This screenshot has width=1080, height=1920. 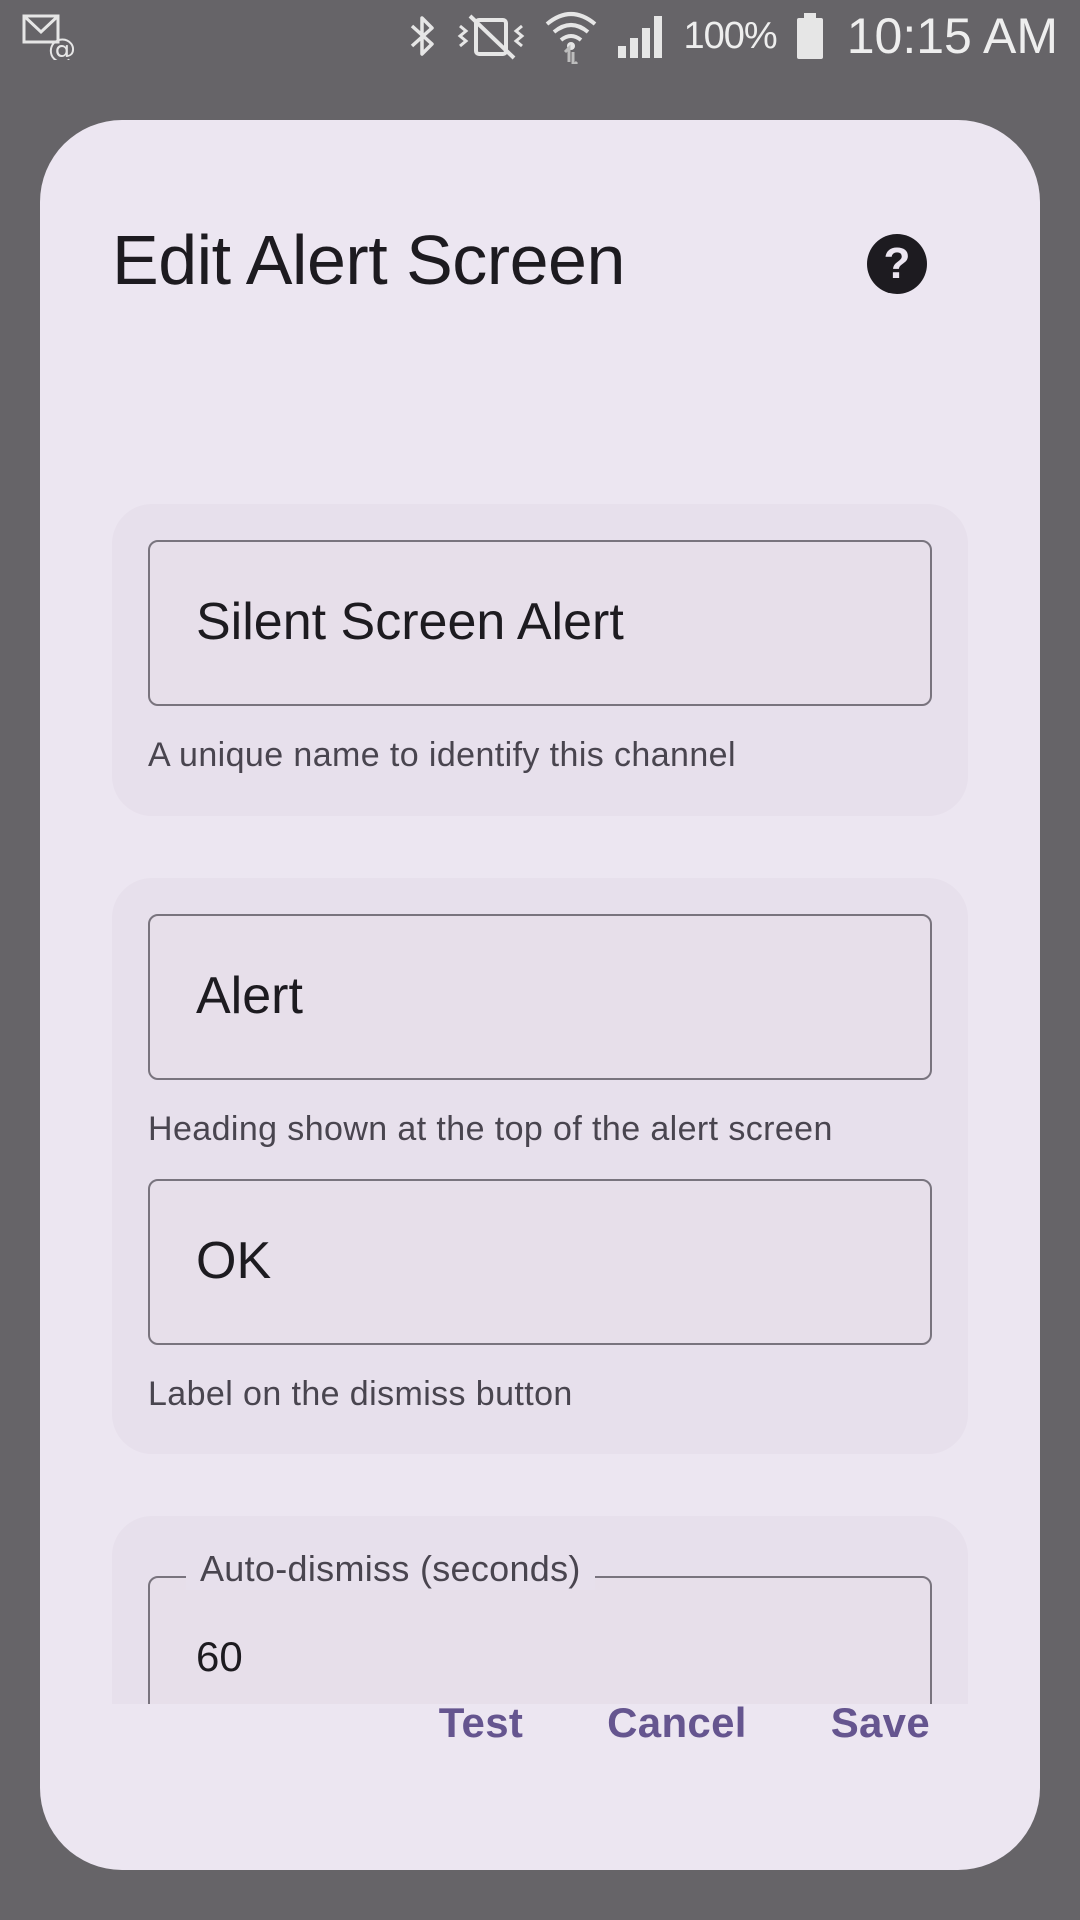 I want to click on heading-value: Alert, so click(x=249, y=996).